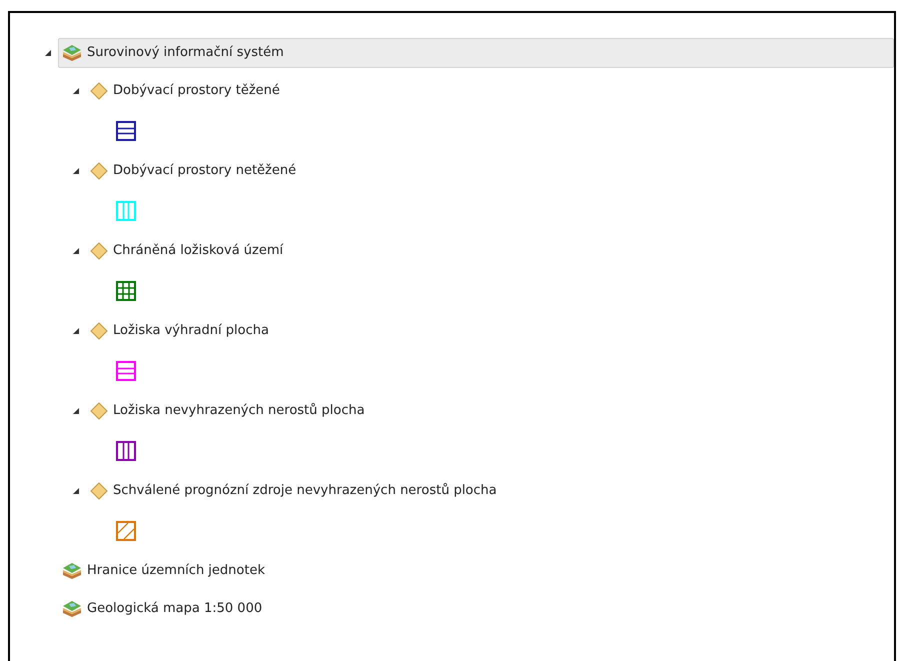  Describe the element at coordinates (183, 53) in the screenshot. I see `tree-node-label: Surovinový informační systém` at that location.